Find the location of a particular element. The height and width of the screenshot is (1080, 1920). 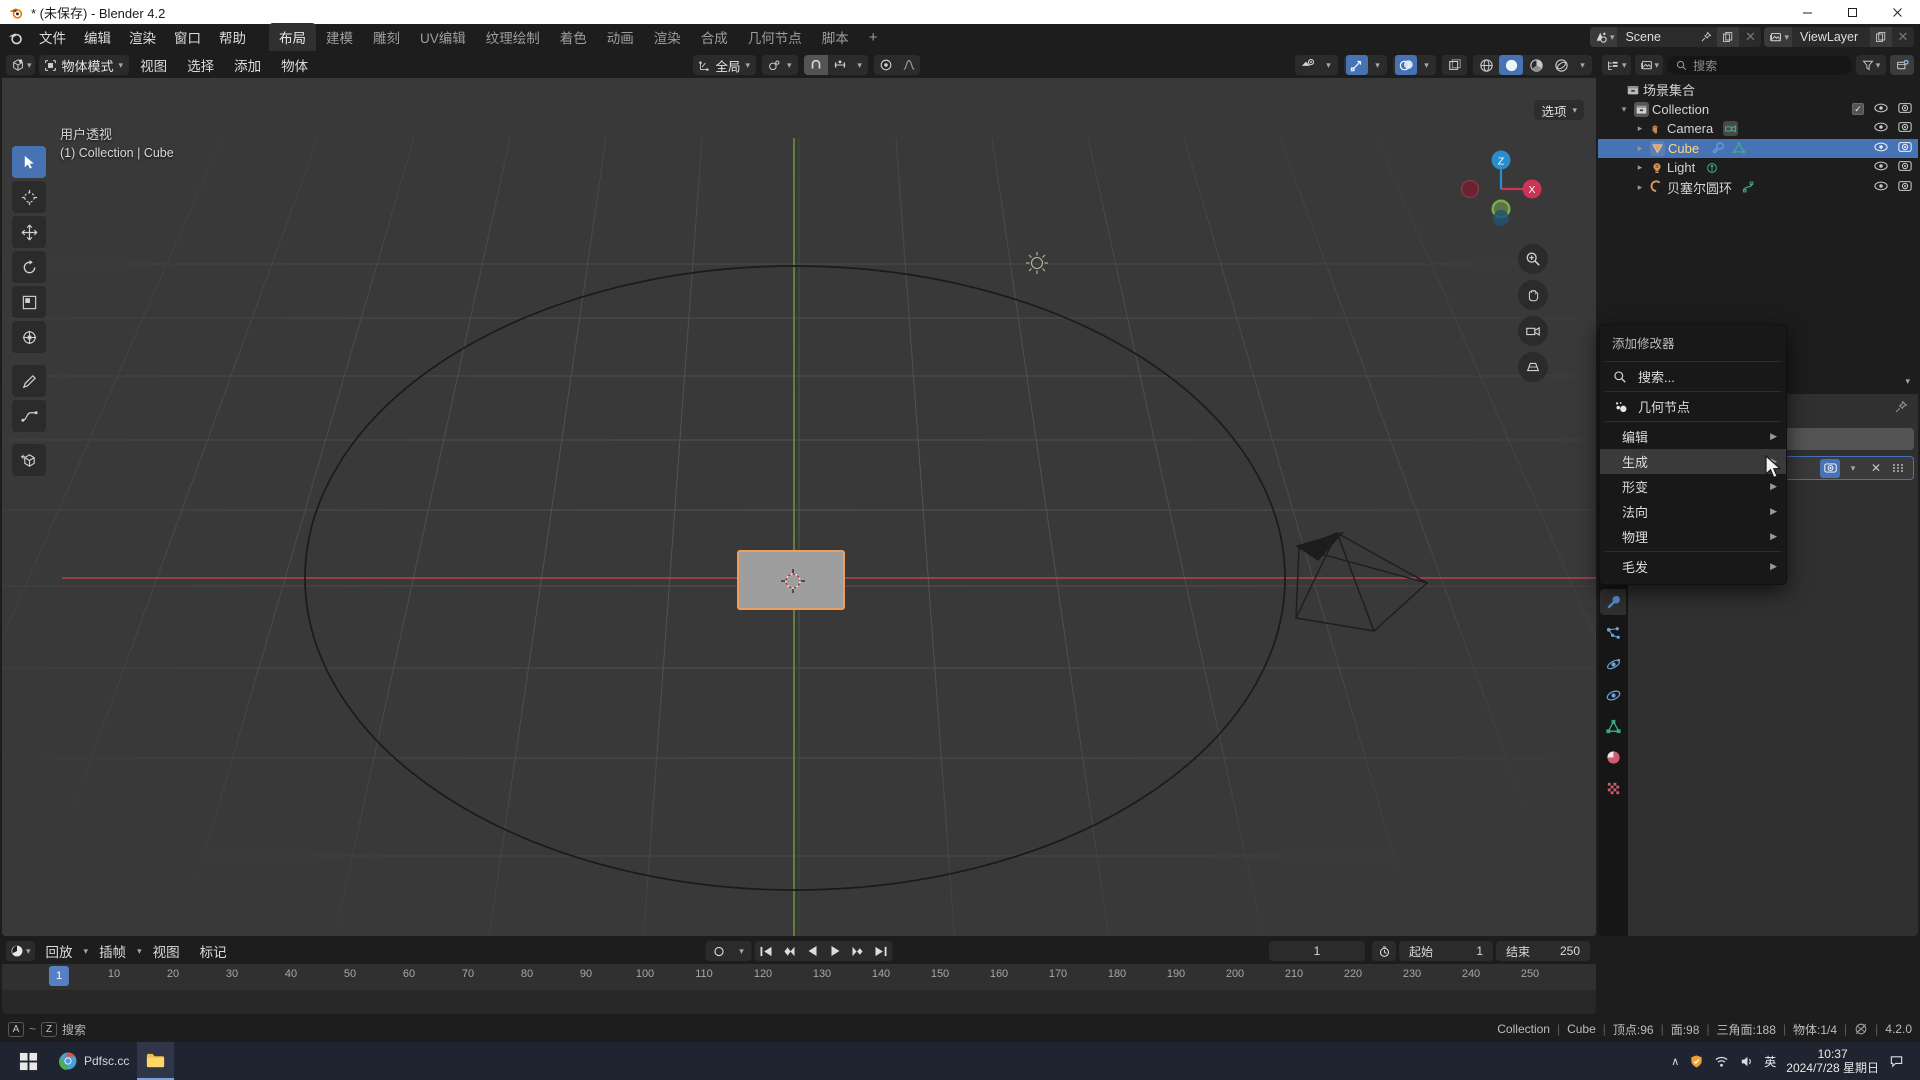

tab-texture-properties is located at coordinates (1613, 788).